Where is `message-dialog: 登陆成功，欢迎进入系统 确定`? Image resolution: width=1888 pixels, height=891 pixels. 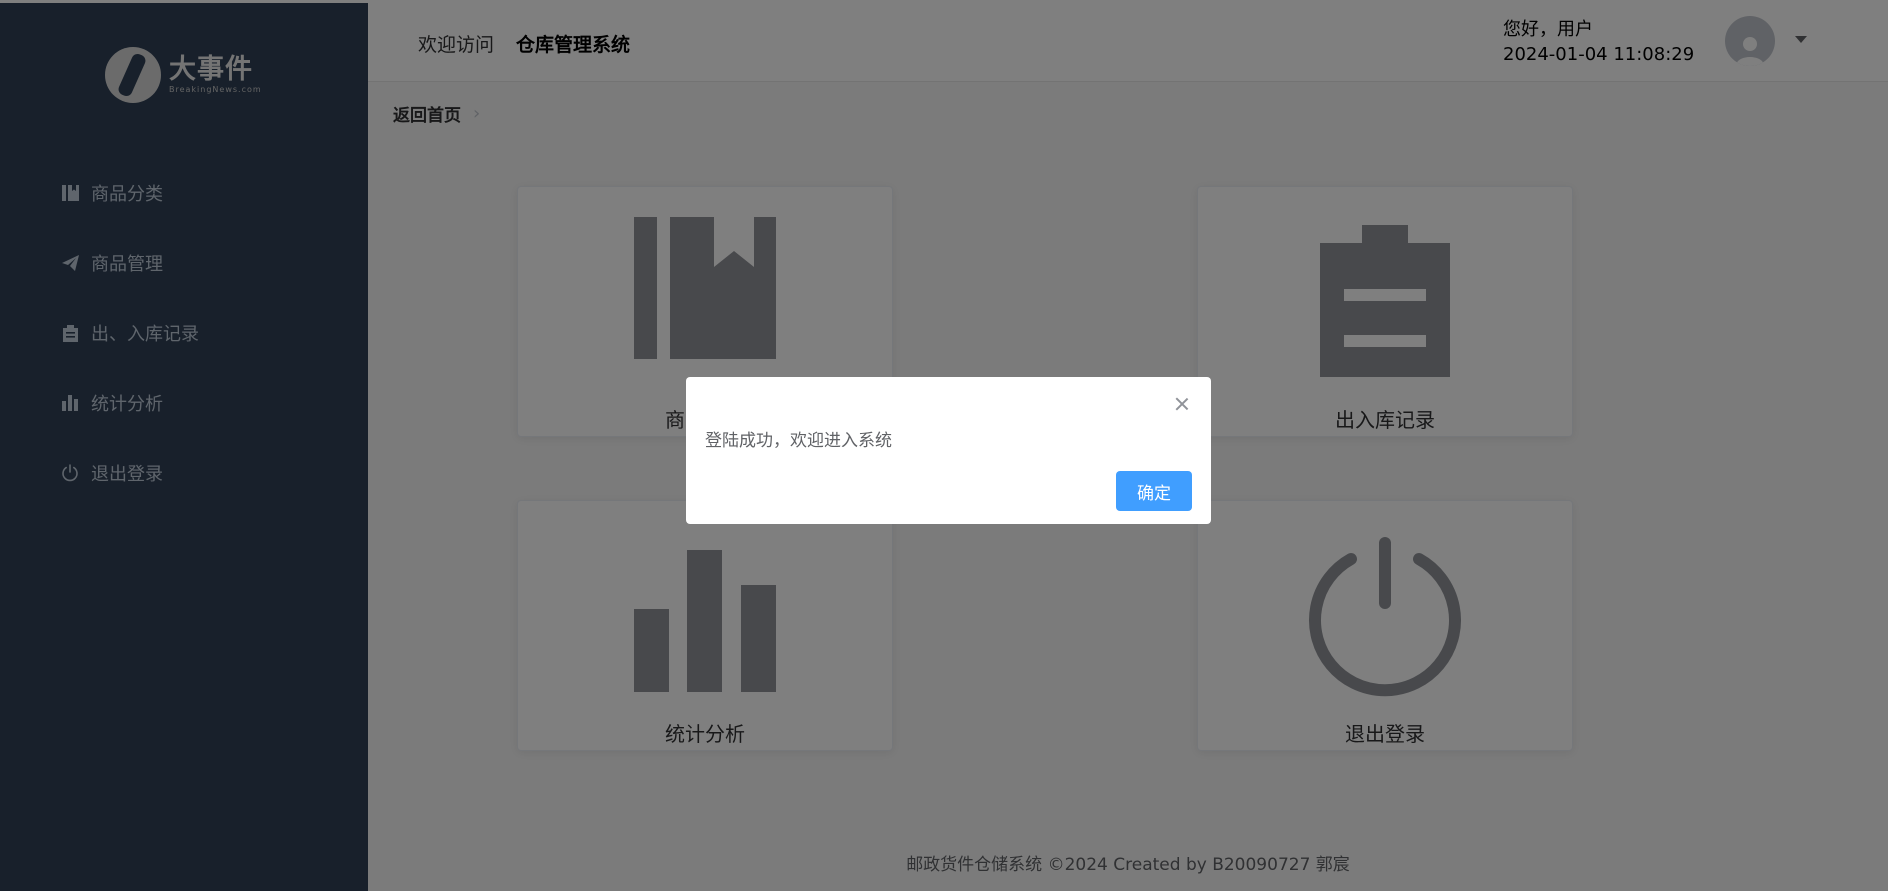 message-dialog: 登陆成功，欢迎进入系统 确定 is located at coordinates (948, 450).